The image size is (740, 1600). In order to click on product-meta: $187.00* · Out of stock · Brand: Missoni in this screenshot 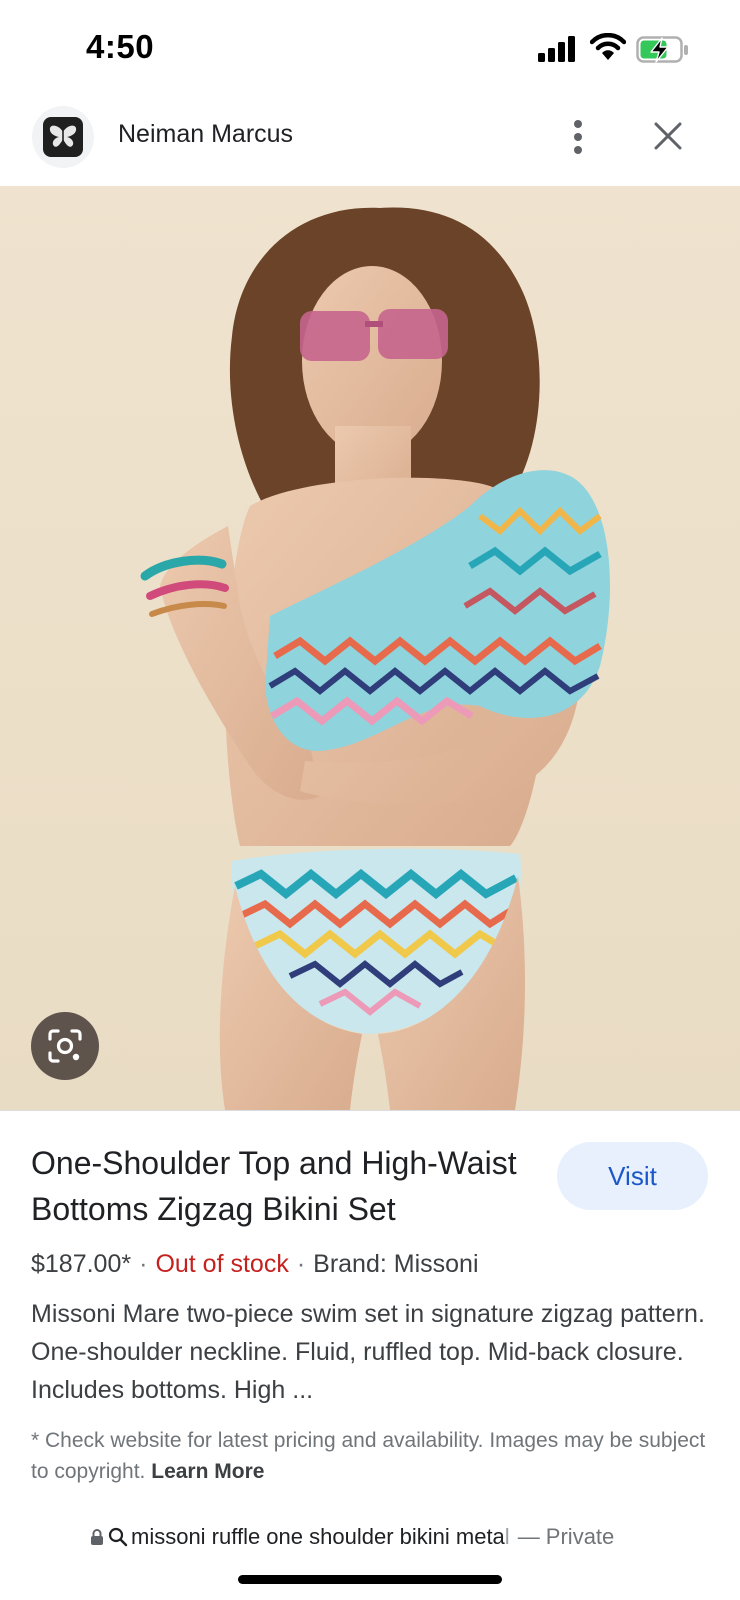, I will do `click(255, 1264)`.